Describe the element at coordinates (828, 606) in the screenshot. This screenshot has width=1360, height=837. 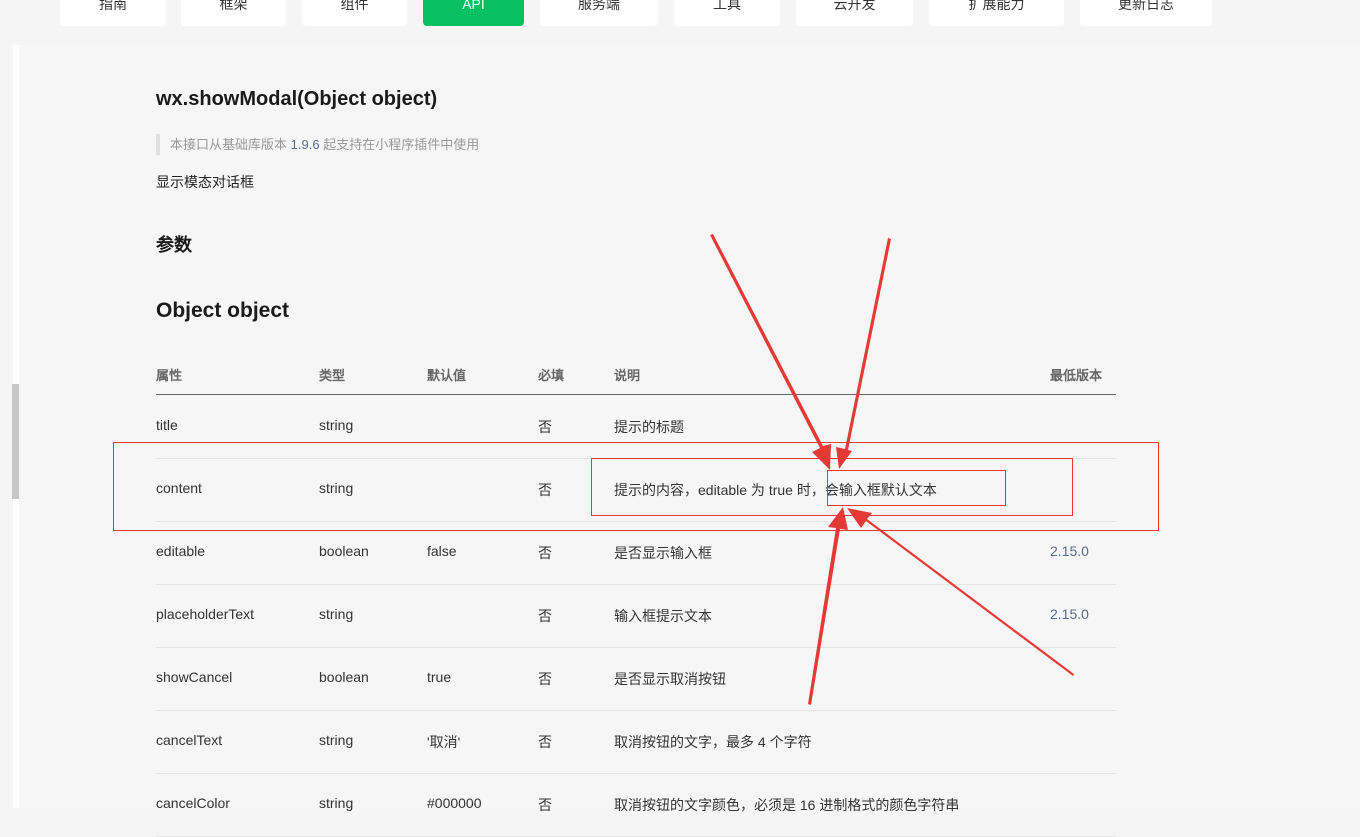
I see `arrow-bottom-left-icon` at that location.